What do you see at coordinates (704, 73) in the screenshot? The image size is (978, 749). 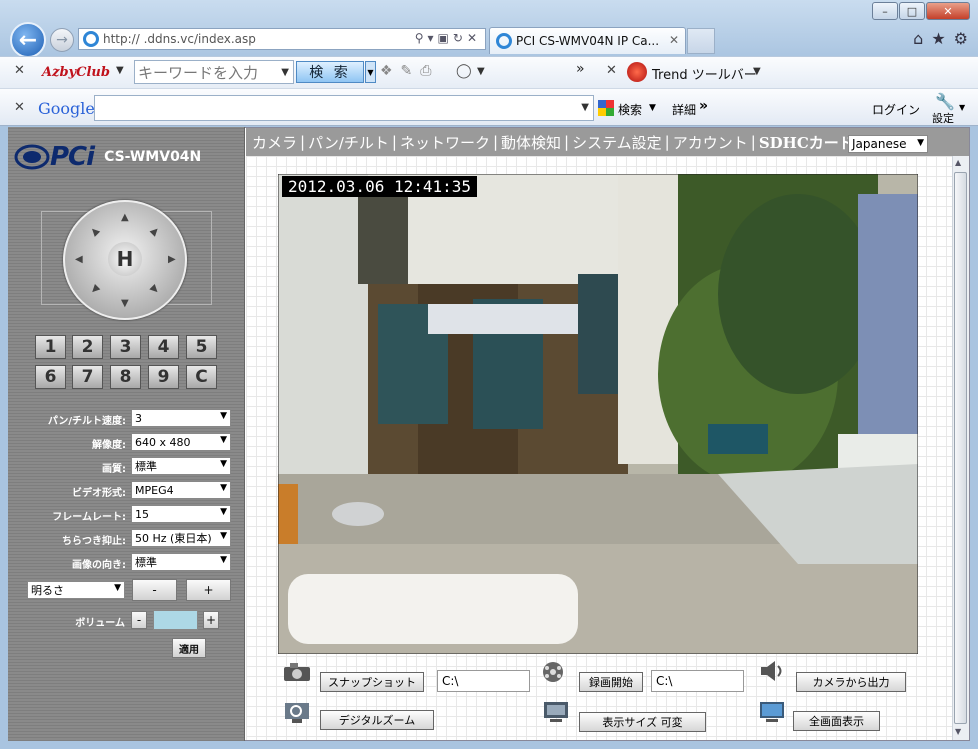 I see `trend-toolbar-label: Trend ツールバー` at bounding box center [704, 73].